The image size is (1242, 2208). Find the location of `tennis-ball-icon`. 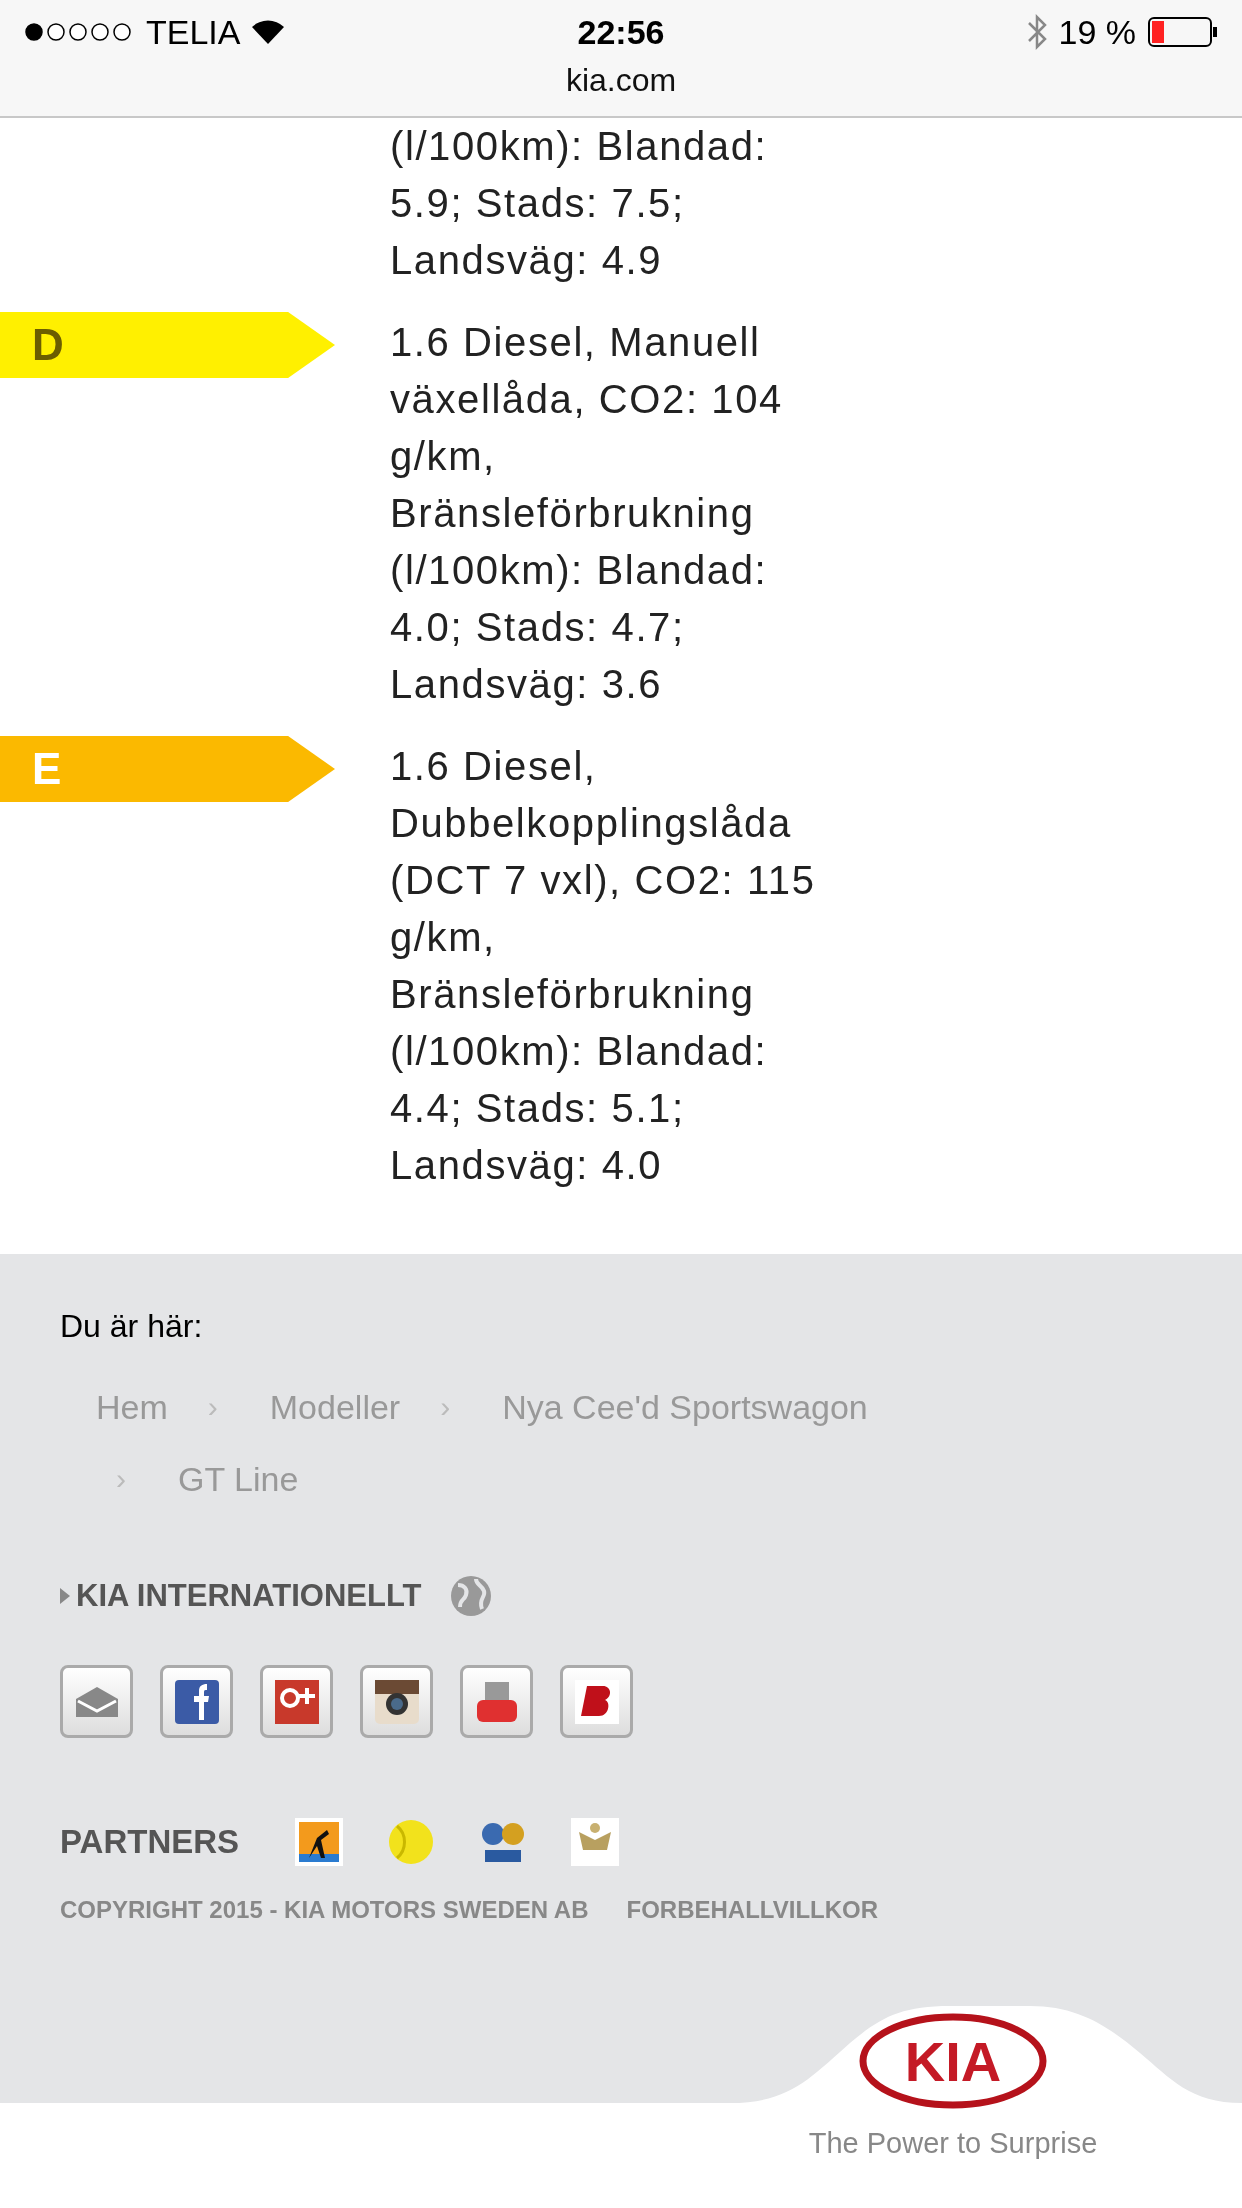

tennis-ball-icon is located at coordinates (411, 1842).